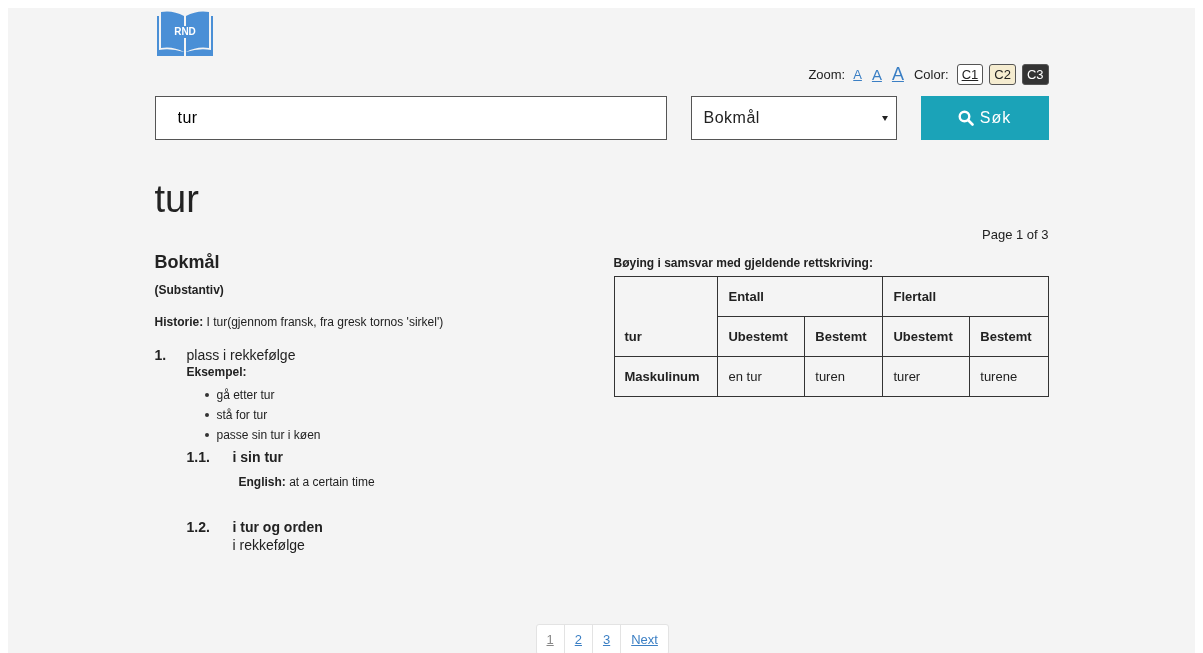 The image size is (1203, 653). I want to click on table-header: Entall, so click(800, 296).